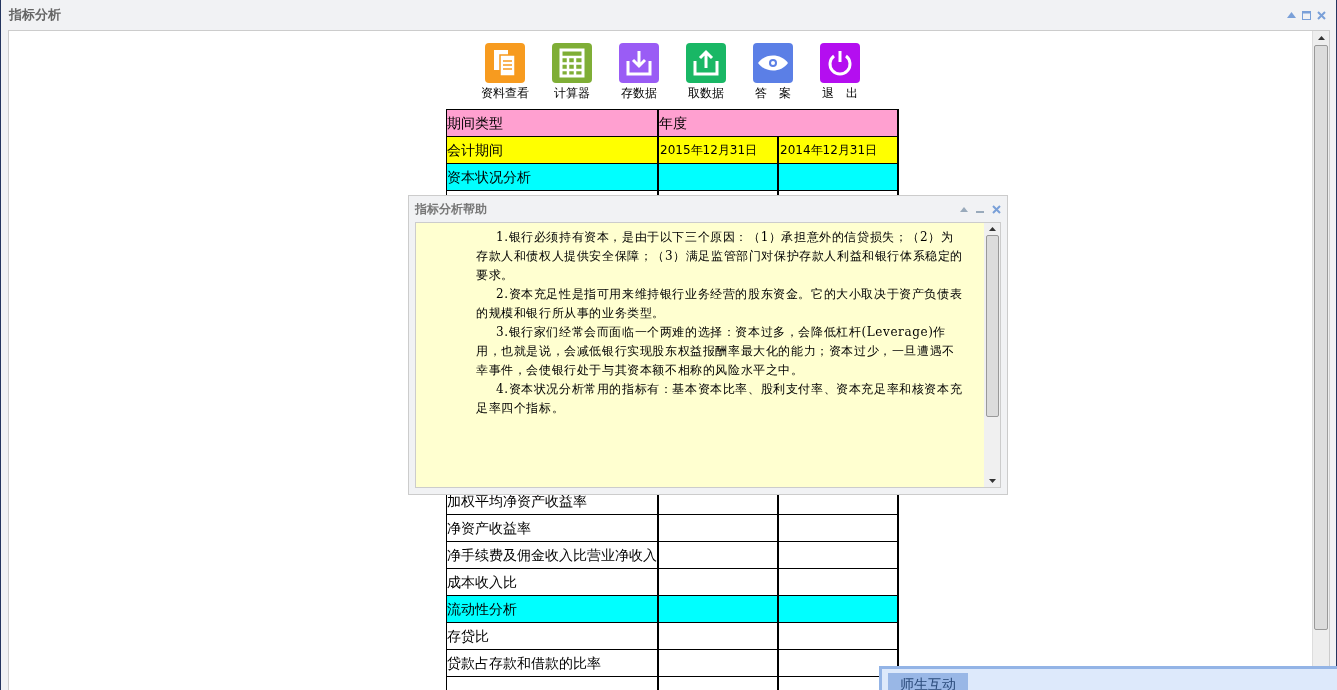 The image size is (1337, 690). I want to click on dialog-title: 指标分析帮助, so click(451, 209).